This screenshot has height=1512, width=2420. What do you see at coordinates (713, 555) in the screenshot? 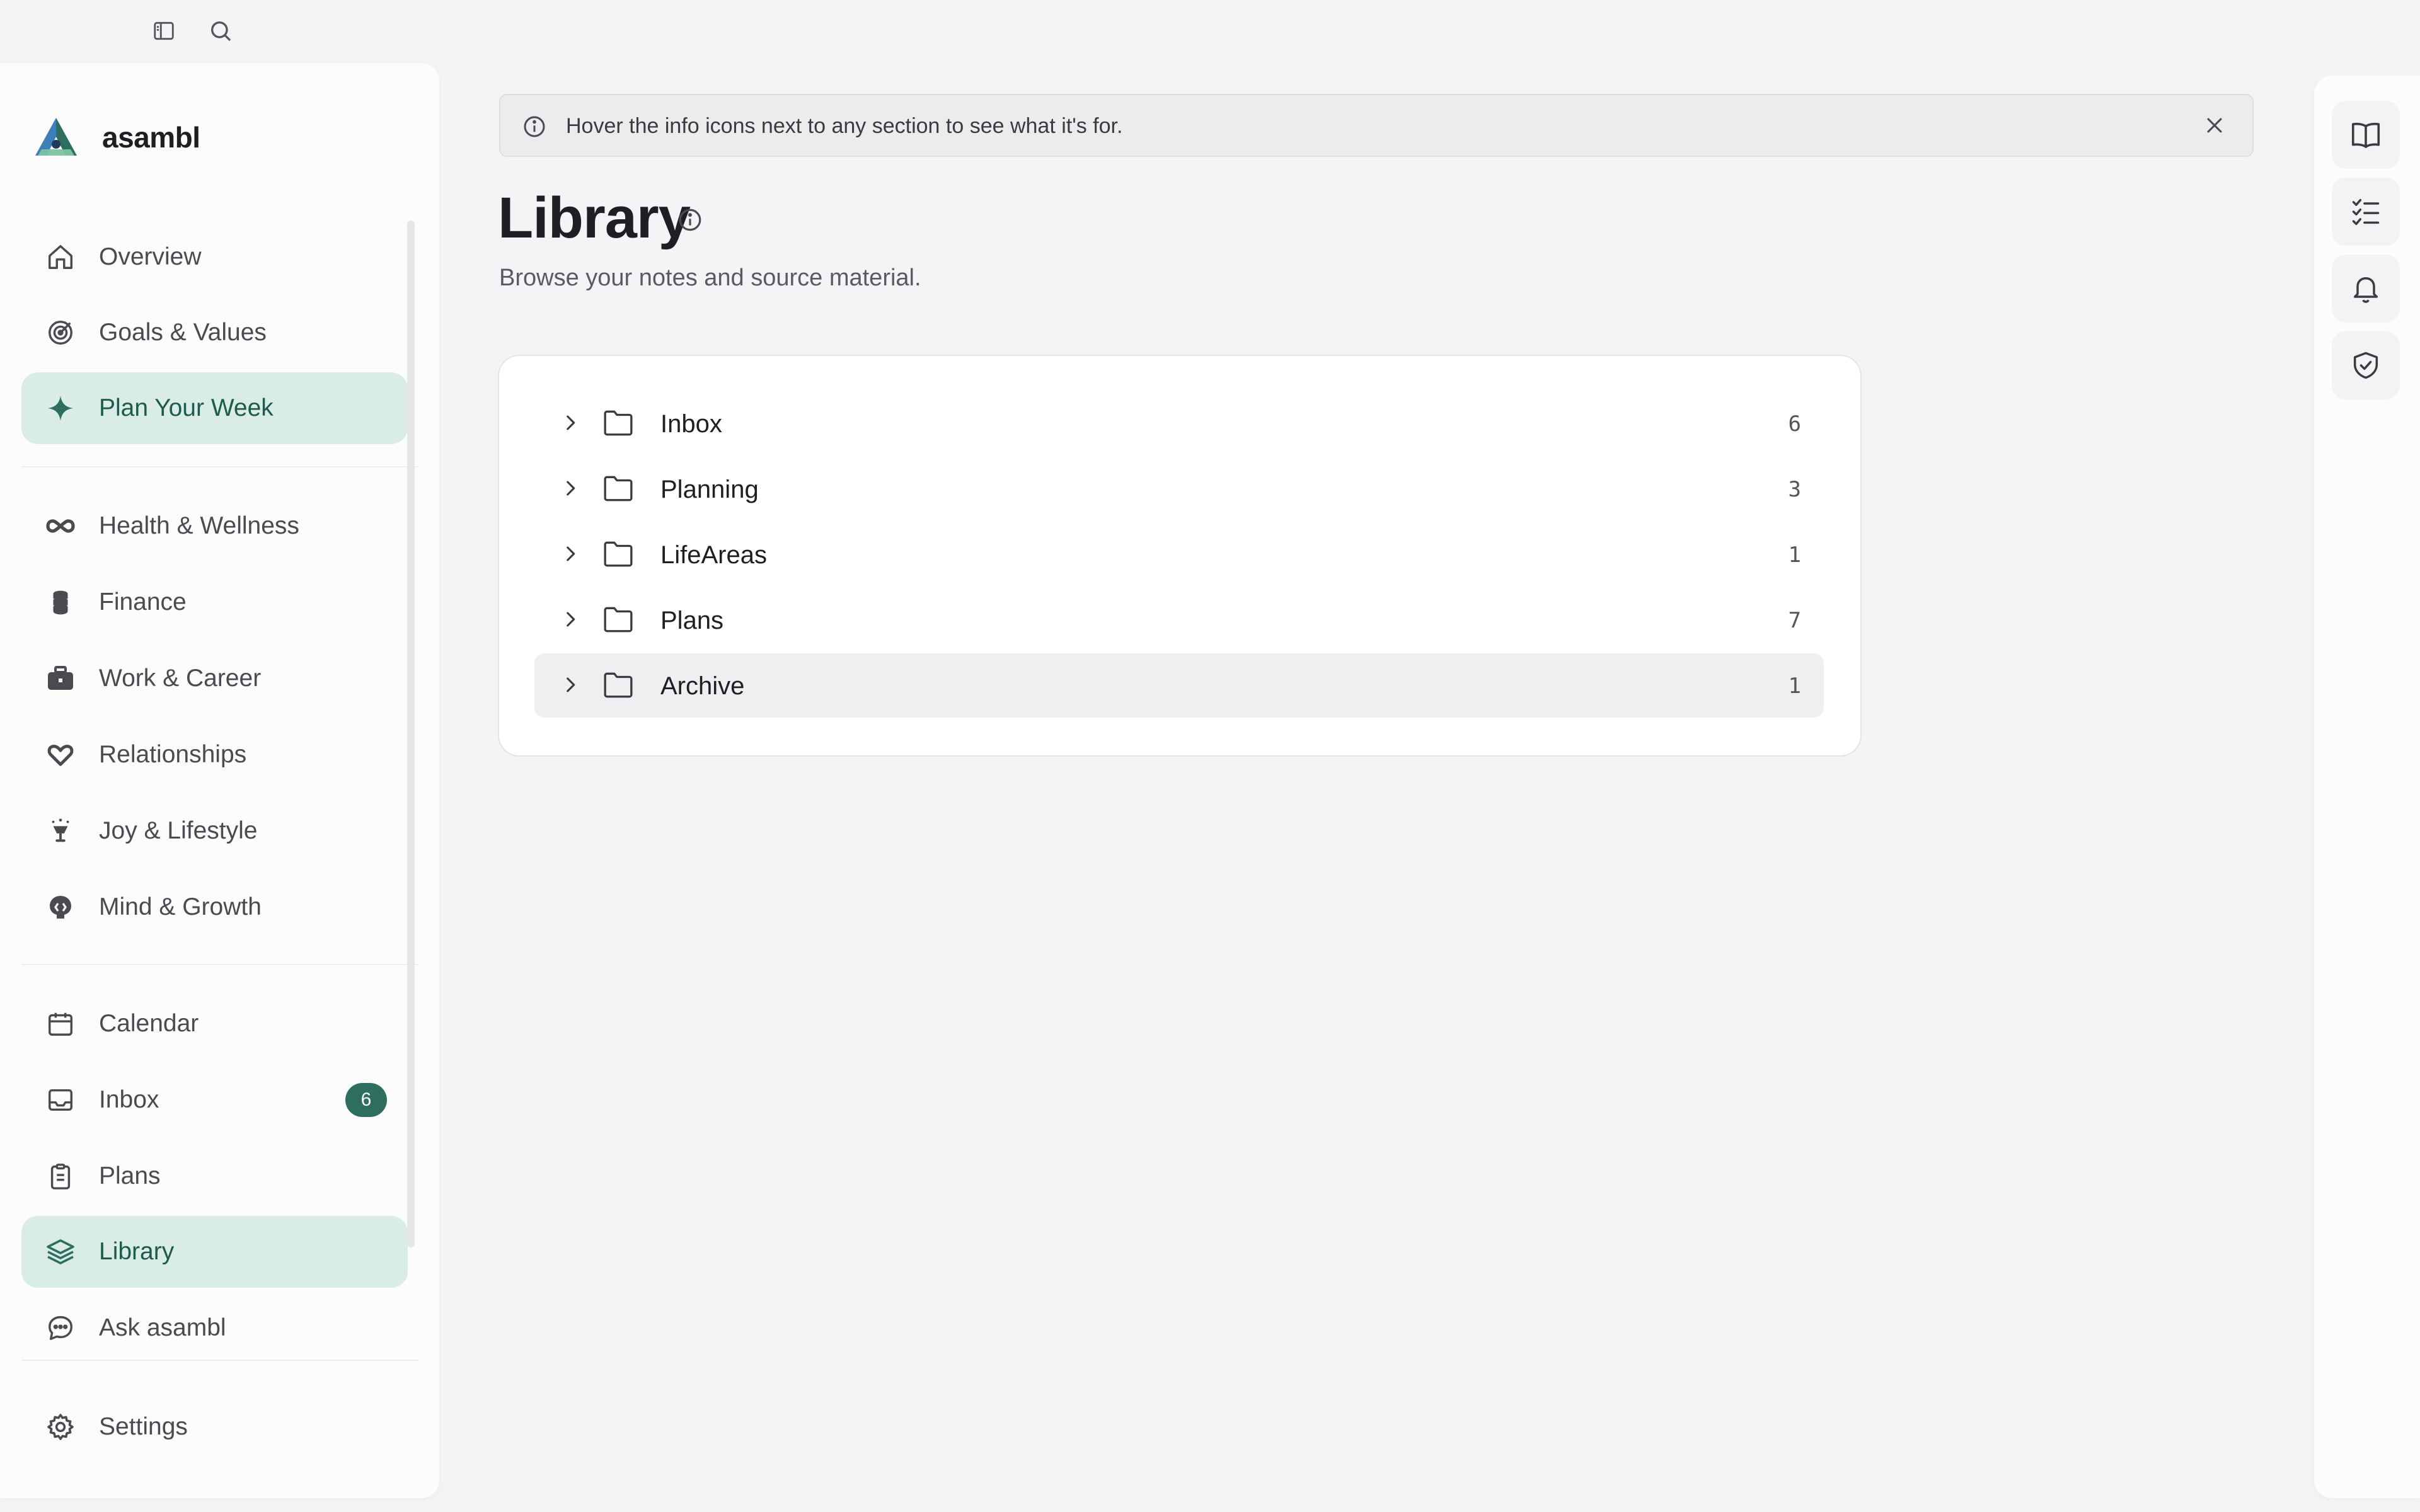
I see `folder-name: LifeAreas` at bounding box center [713, 555].